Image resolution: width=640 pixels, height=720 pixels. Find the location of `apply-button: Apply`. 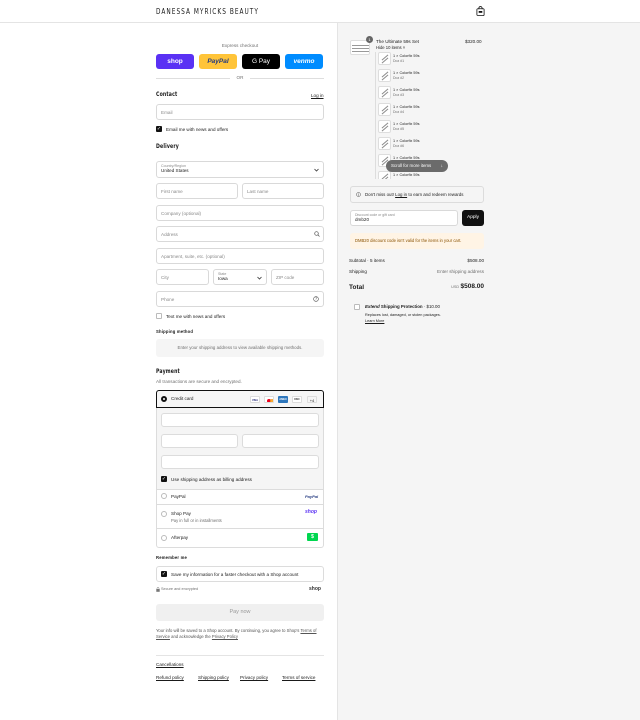

apply-button: Apply is located at coordinates (473, 218).